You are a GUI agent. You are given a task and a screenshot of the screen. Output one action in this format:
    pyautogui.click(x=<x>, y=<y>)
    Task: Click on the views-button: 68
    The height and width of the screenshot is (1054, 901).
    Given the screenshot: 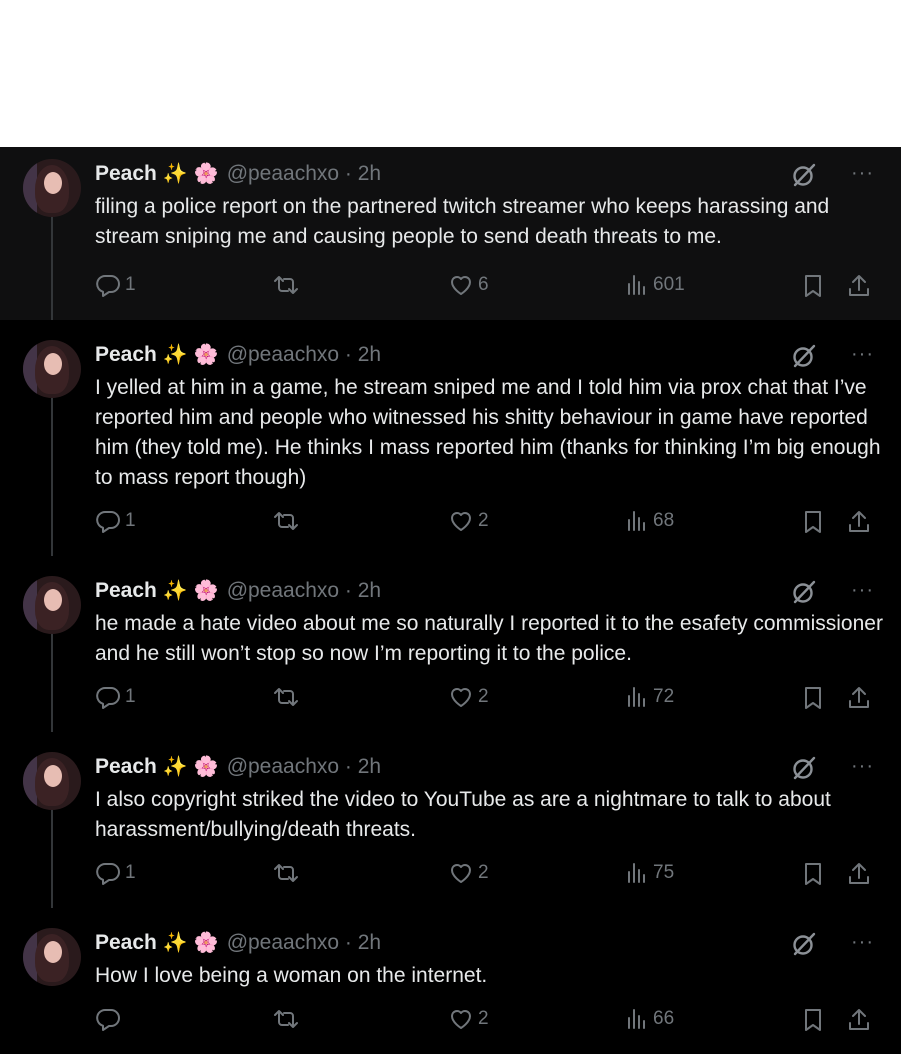 What is the action you would take?
    pyautogui.click(x=649, y=521)
    